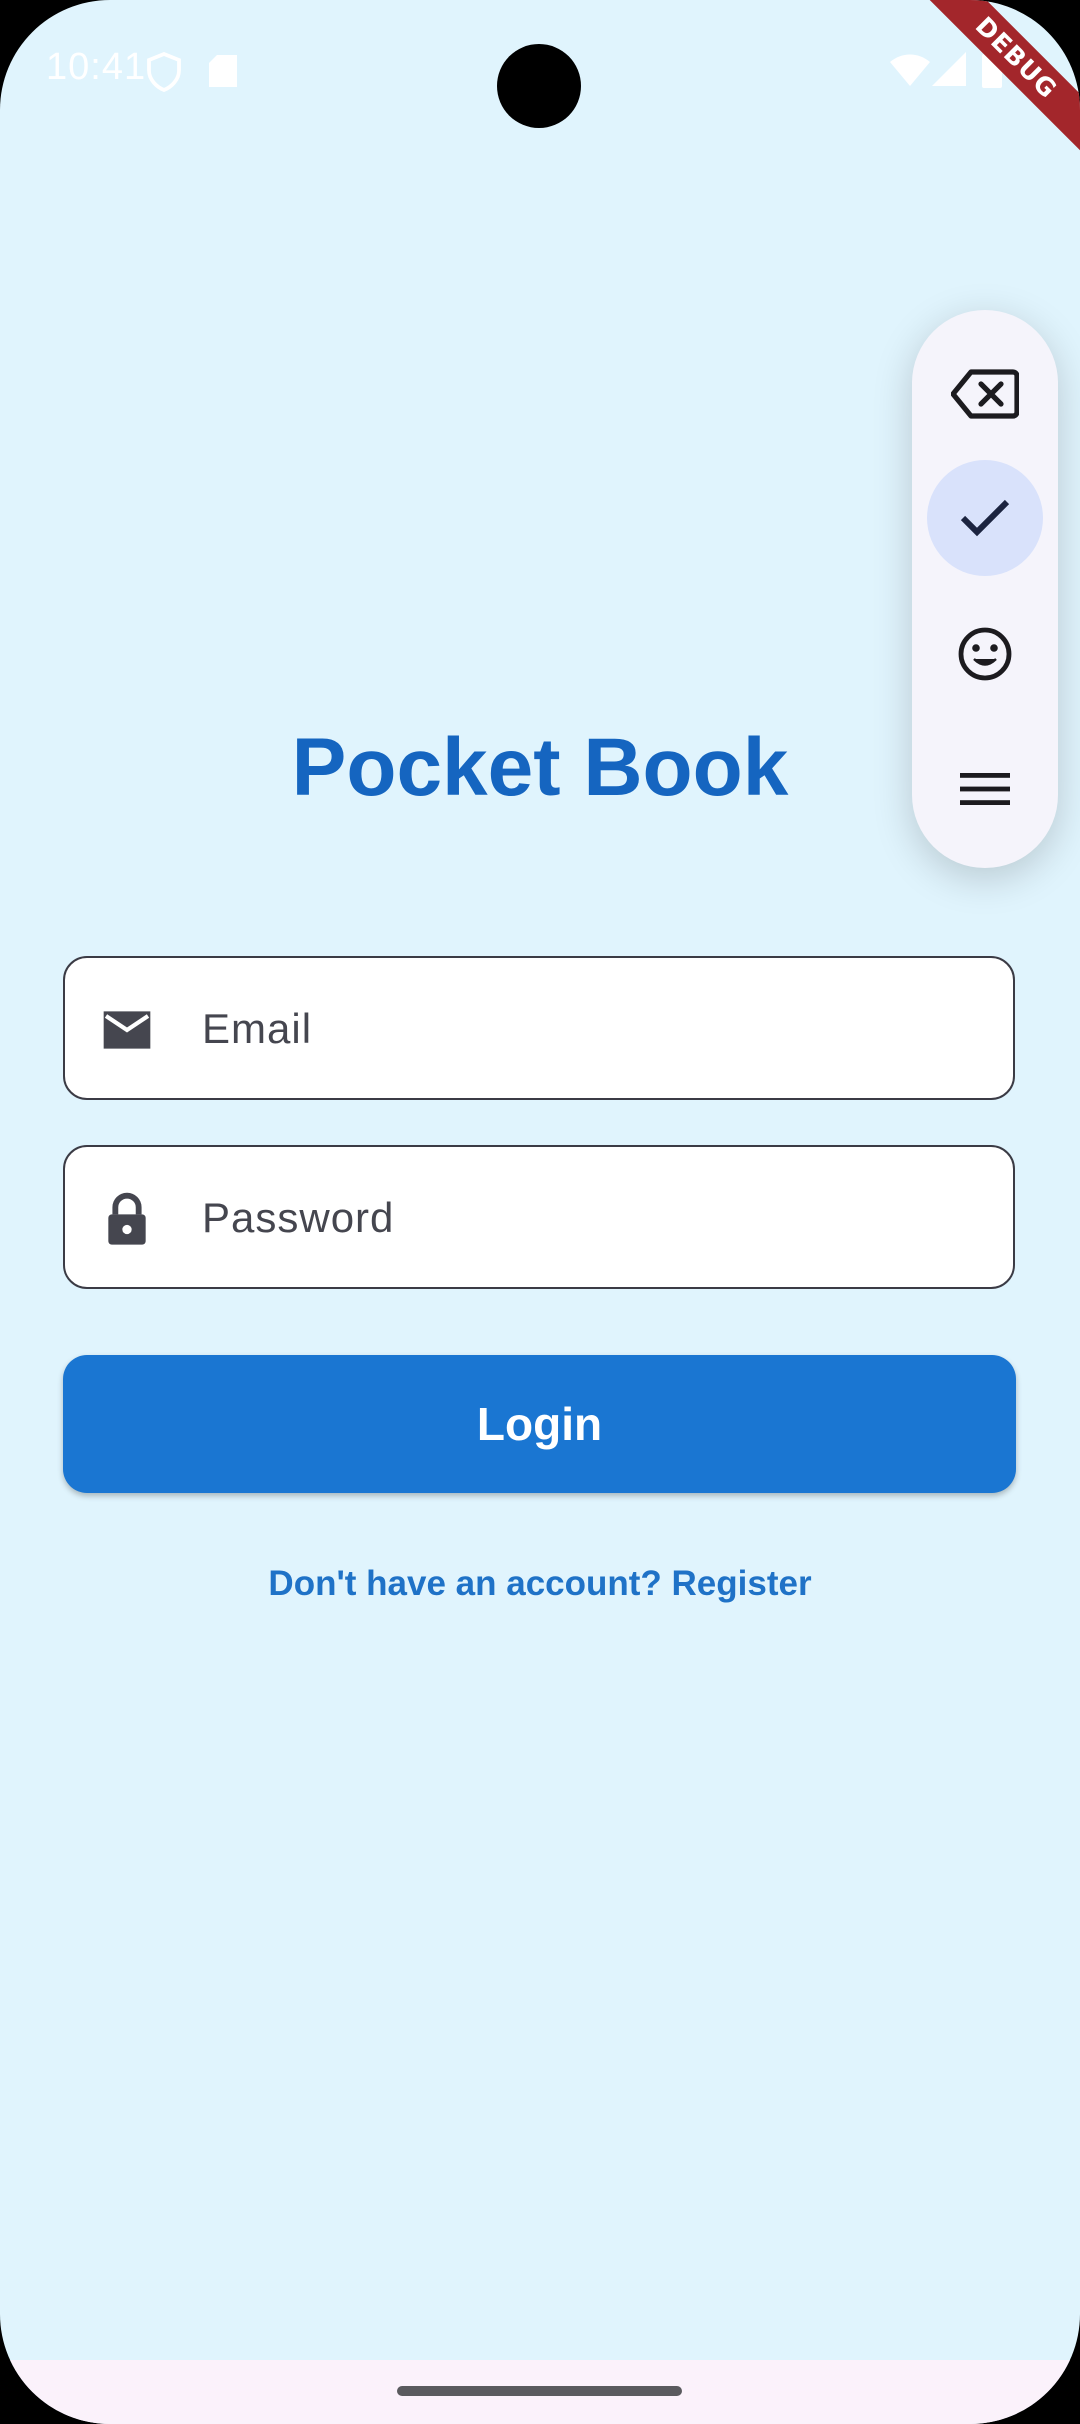 This screenshot has width=1080, height=2424. What do you see at coordinates (592, 1029) in the screenshot?
I see `email-input` at bounding box center [592, 1029].